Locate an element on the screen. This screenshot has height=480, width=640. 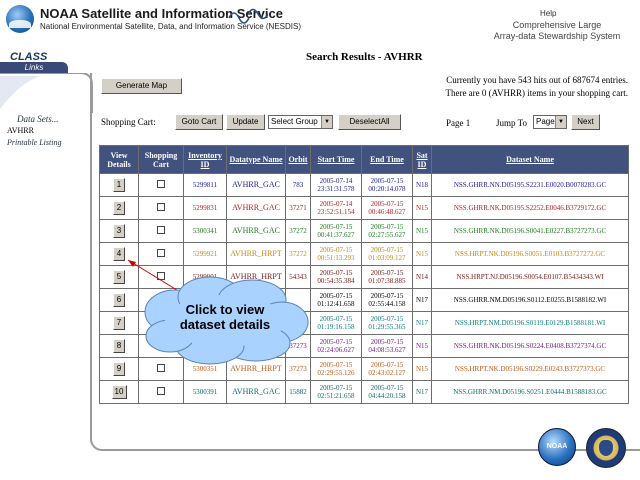
deselect-all-button: DeselectAll is located at coordinates (369, 122).